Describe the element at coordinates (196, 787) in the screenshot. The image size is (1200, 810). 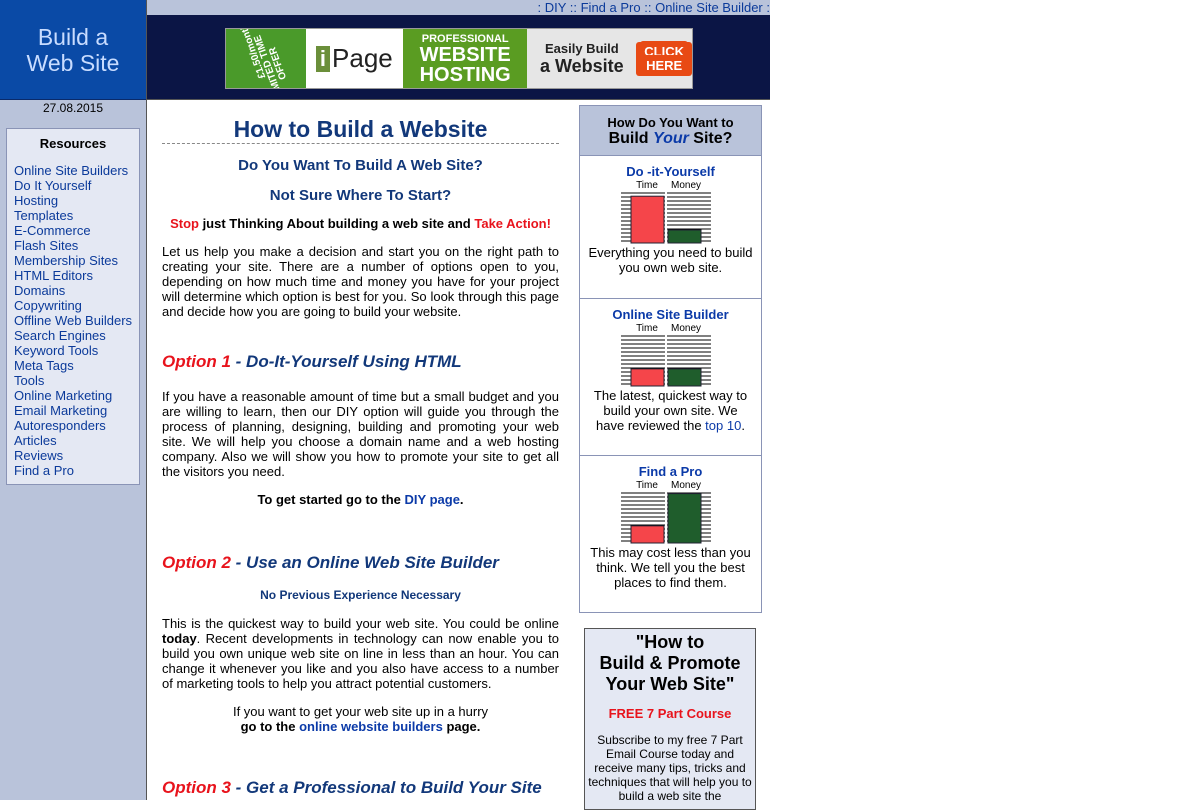
I see `option-3-label: Option 3` at that location.